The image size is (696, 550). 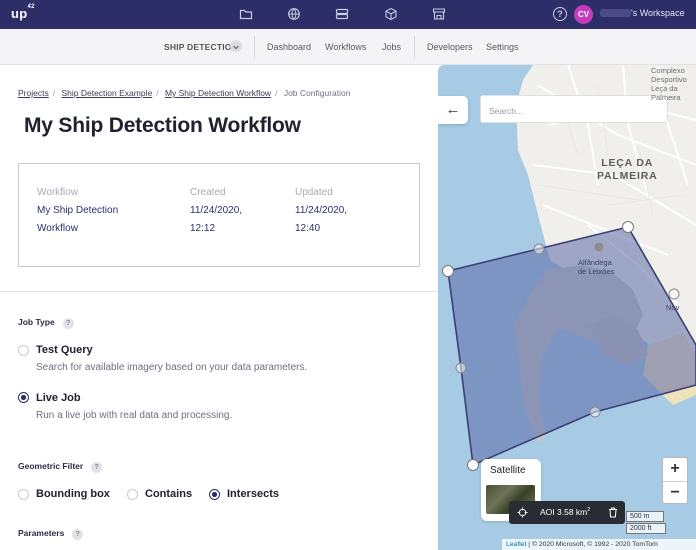 I want to click on radio-live-job, so click(x=23, y=397).